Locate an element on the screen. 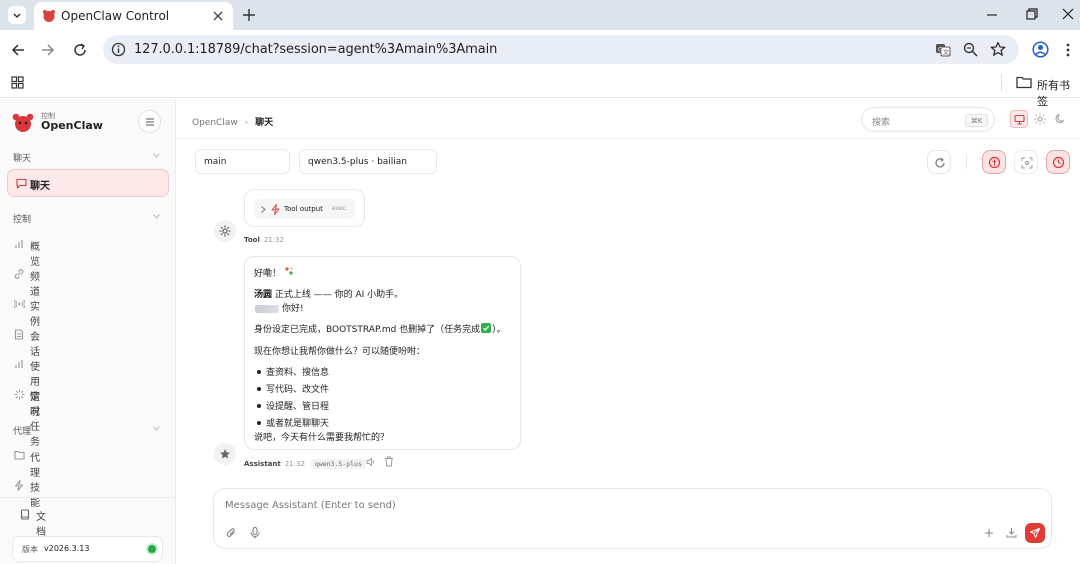  model-select: qwen3.5-plus · bailian is located at coordinates (368, 161).